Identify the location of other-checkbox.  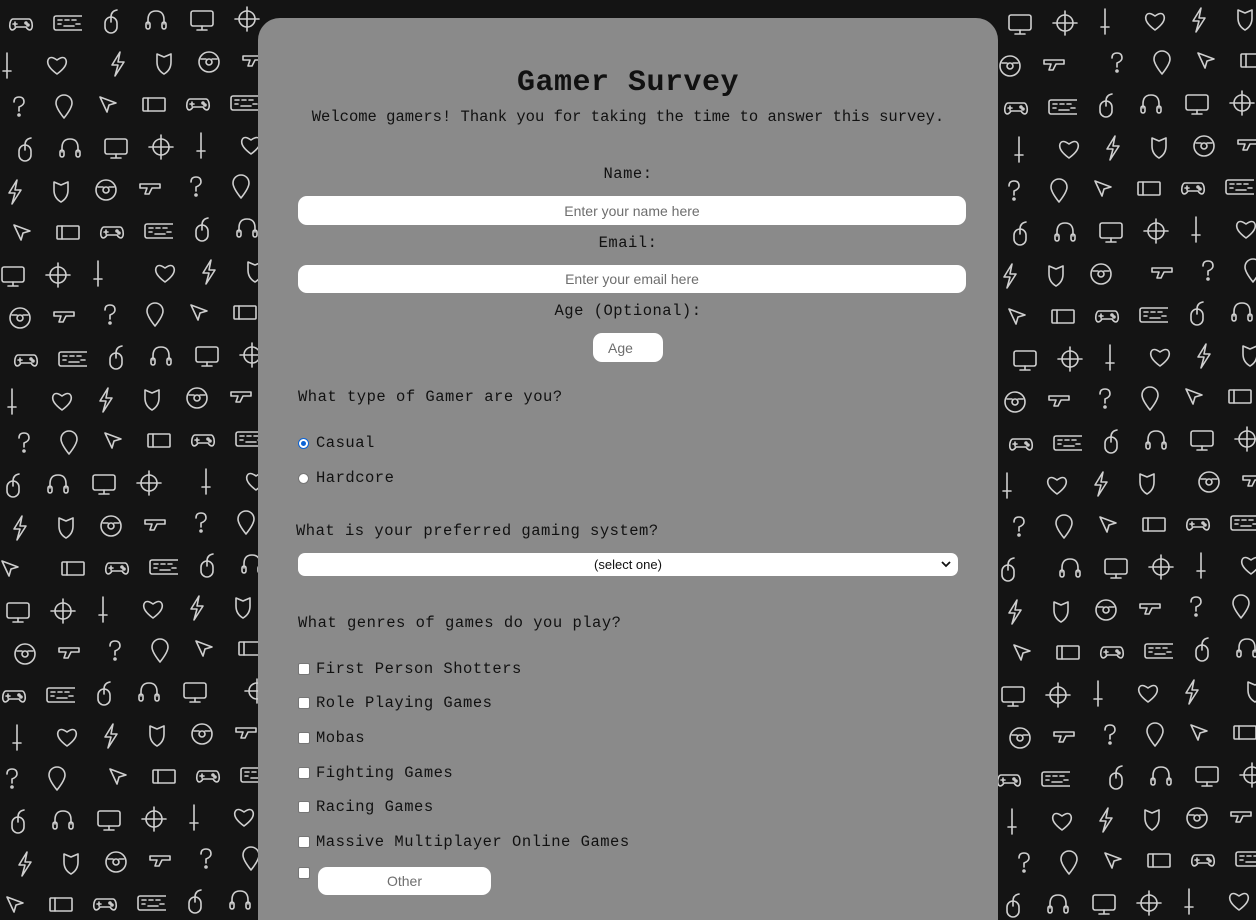
(304, 873).